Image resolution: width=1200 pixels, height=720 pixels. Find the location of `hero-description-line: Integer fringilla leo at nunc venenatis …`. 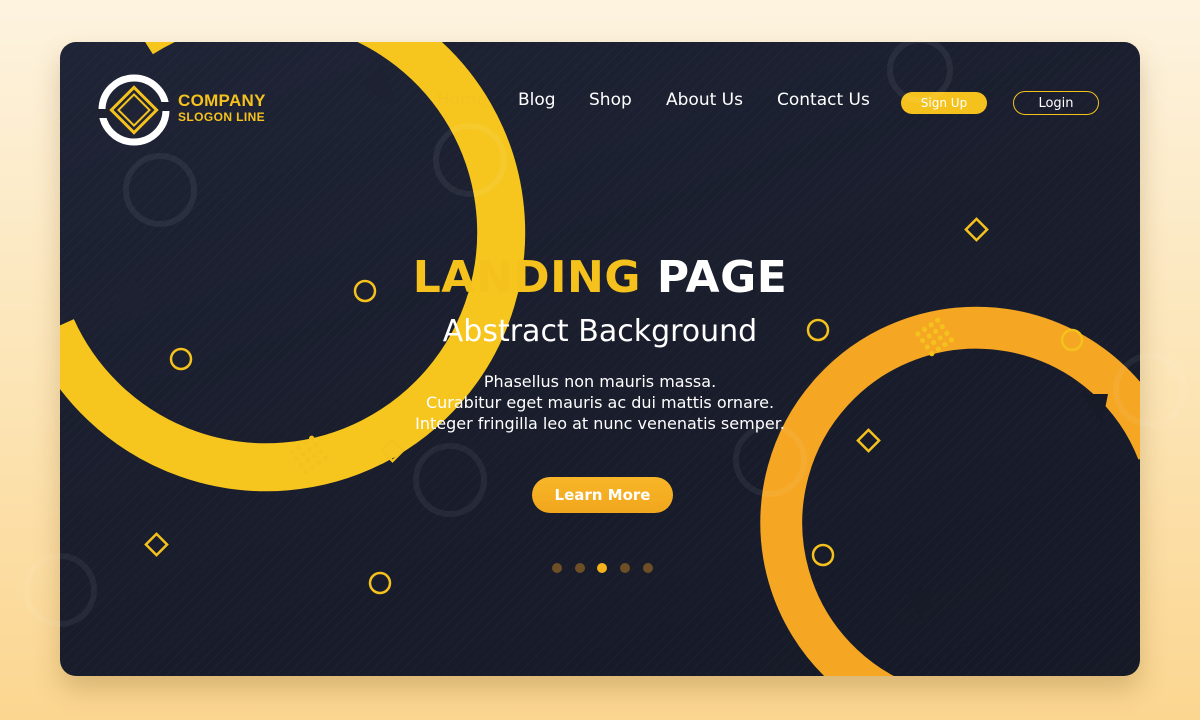

hero-description-line: Integer fringilla leo at nunc venenatis … is located at coordinates (600, 423).